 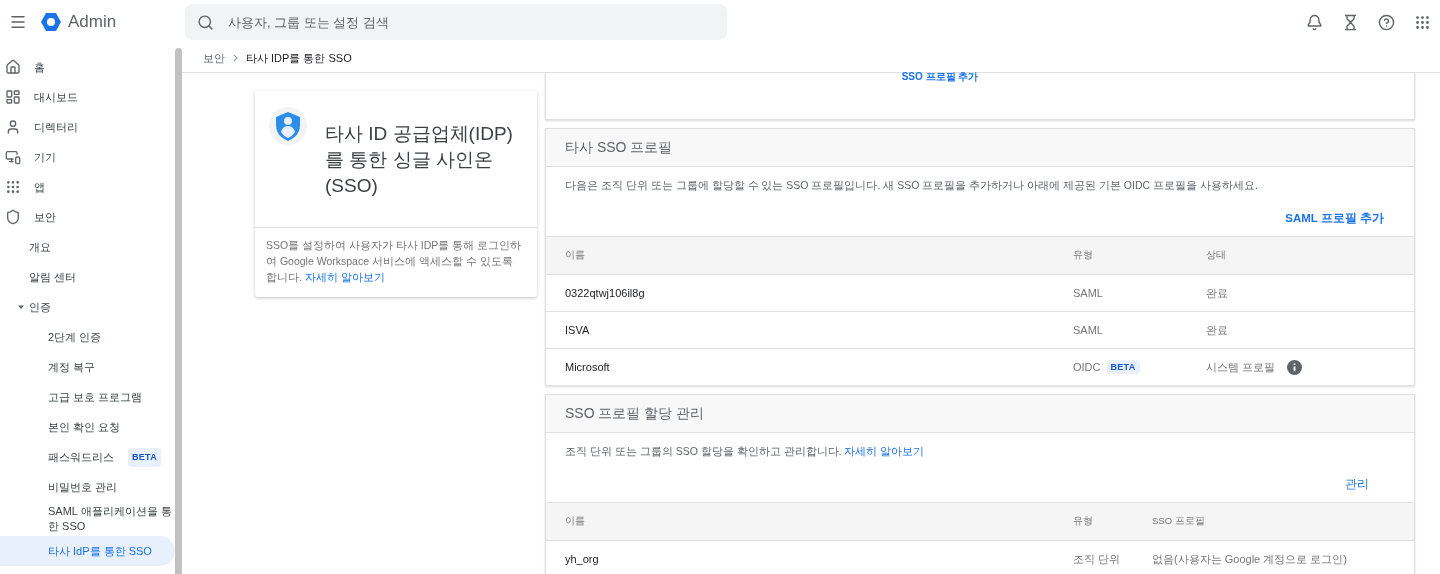 I want to click on sidebar-item: 대시보드, so click(x=87, y=97).